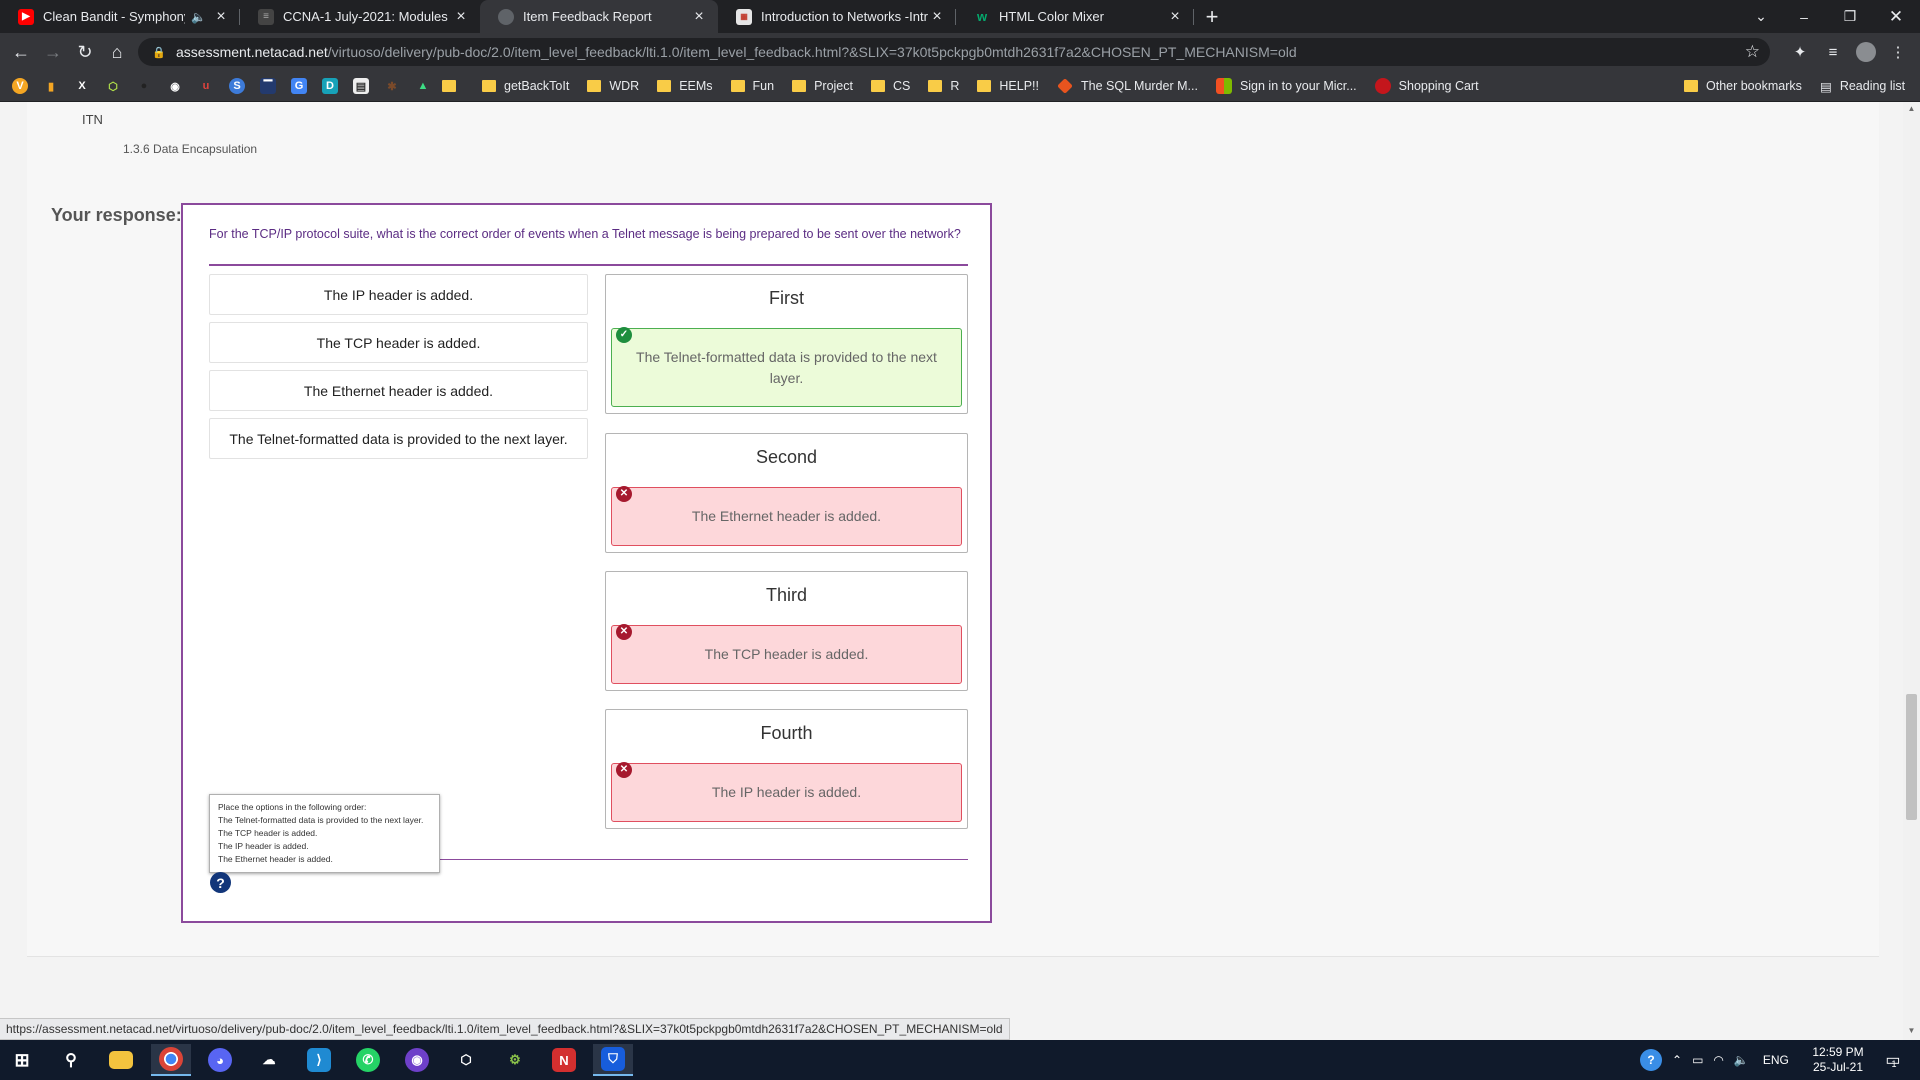 This screenshot has width=1920, height=1080. I want to click on bitwarden-button: ⛉, so click(613, 1060).